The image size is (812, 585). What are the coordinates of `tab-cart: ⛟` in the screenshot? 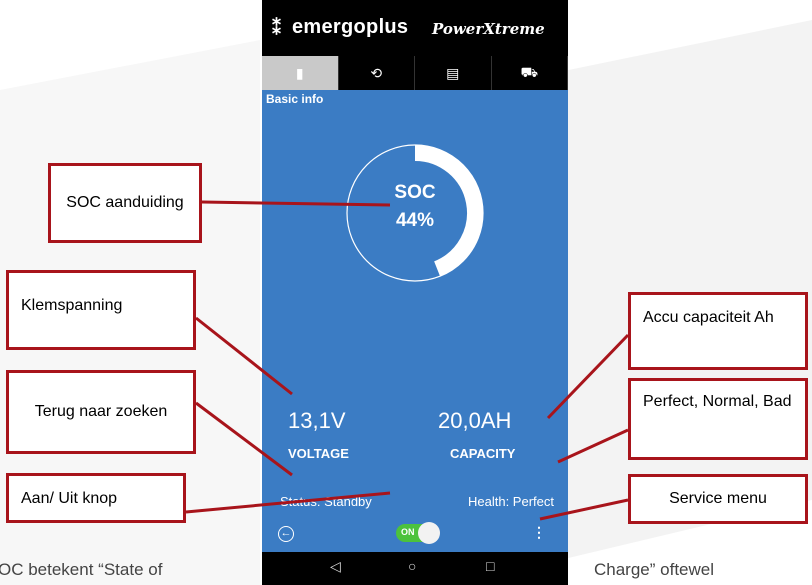 It's located at (530, 73).